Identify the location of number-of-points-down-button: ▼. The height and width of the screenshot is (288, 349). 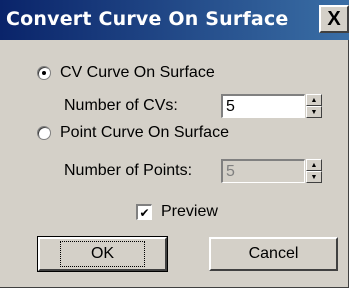
(314, 177).